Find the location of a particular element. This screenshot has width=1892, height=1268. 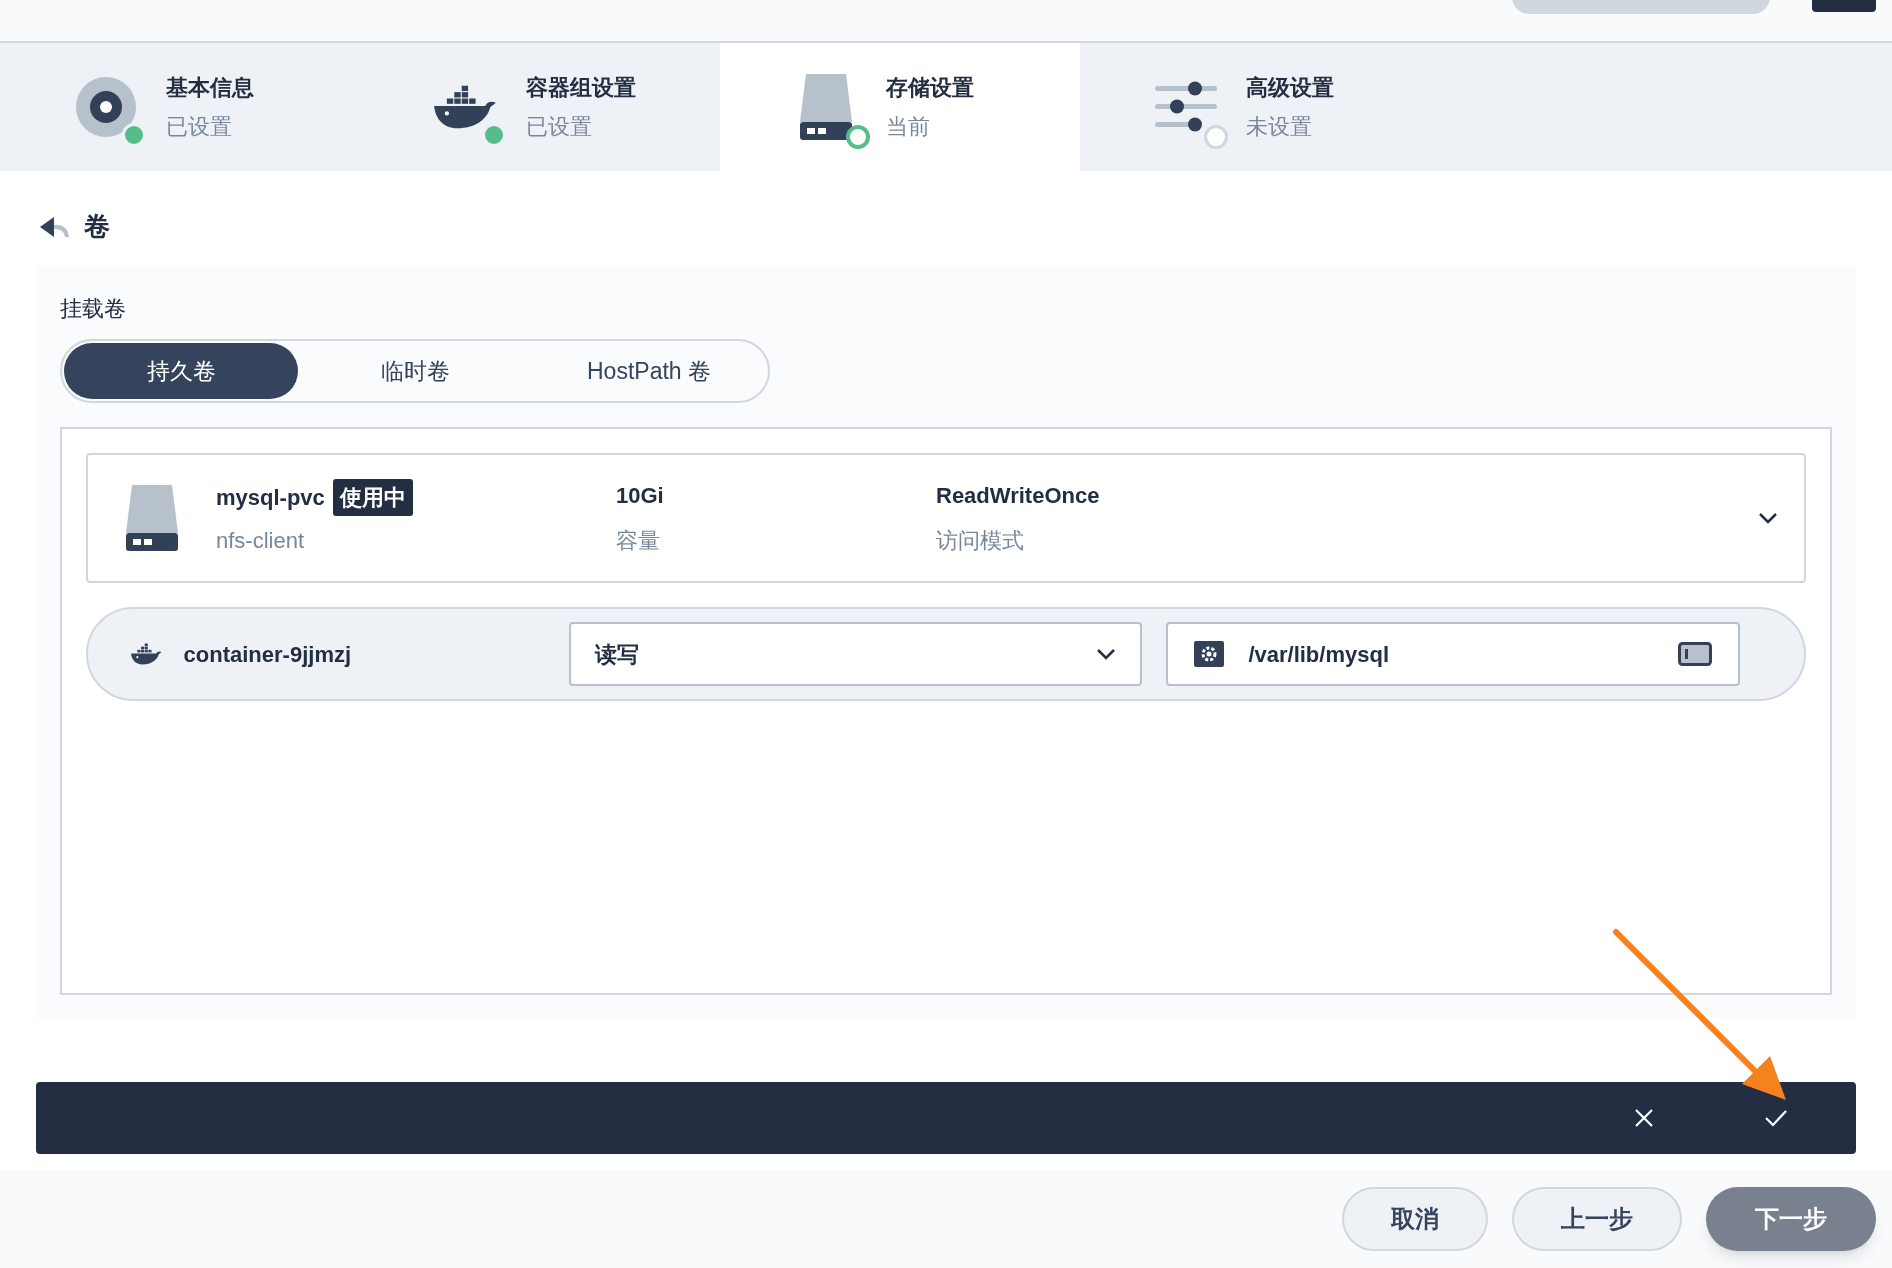

footer-button: 上一步 is located at coordinates (1597, 1219).